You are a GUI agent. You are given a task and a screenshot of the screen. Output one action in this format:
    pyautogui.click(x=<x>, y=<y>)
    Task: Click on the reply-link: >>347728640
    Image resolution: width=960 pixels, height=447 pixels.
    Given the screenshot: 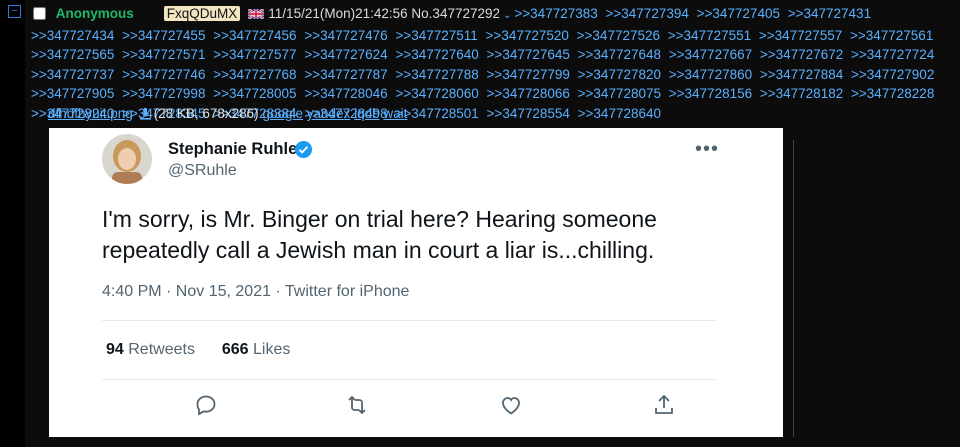 What is the action you would take?
    pyautogui.click(x=619, y=113)
    